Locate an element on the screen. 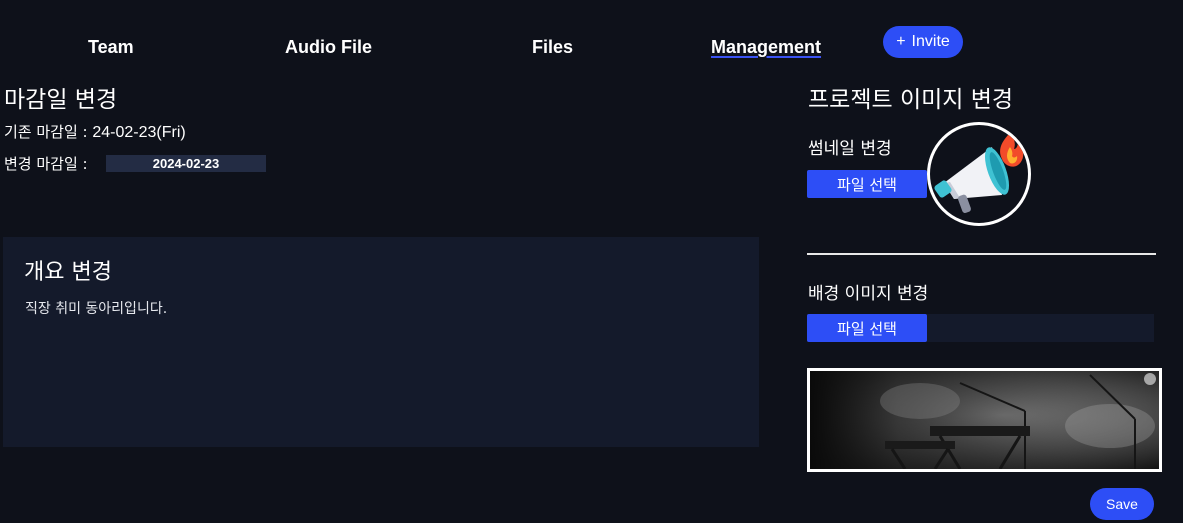  plus-icon: + is located at coordinates (901, 41).